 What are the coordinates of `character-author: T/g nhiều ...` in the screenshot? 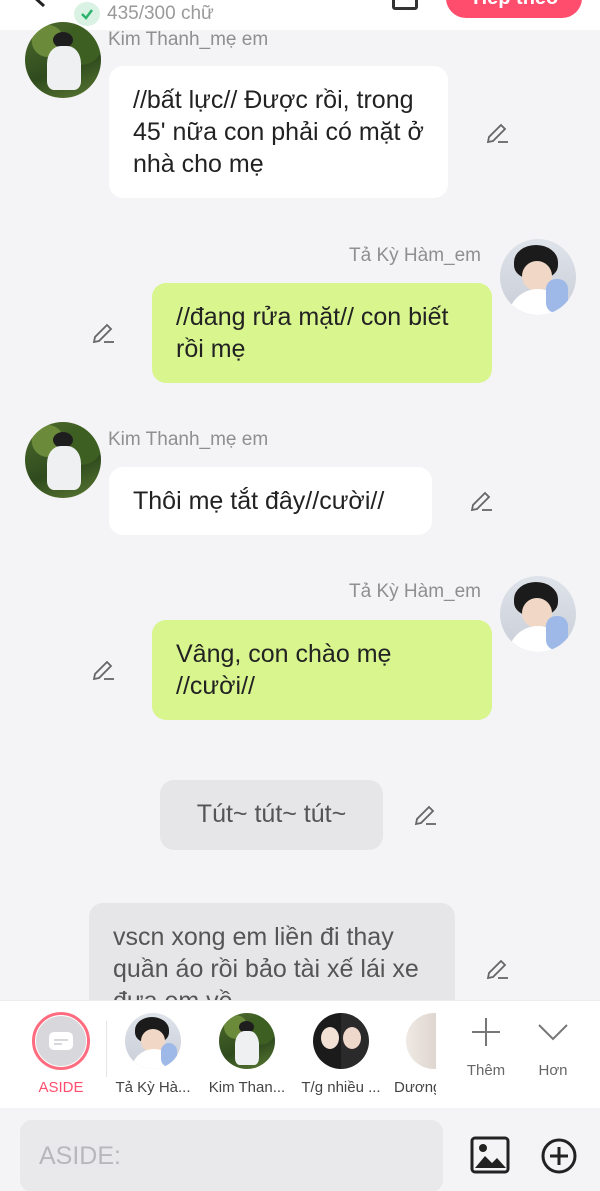 It's located at (341, 1054).